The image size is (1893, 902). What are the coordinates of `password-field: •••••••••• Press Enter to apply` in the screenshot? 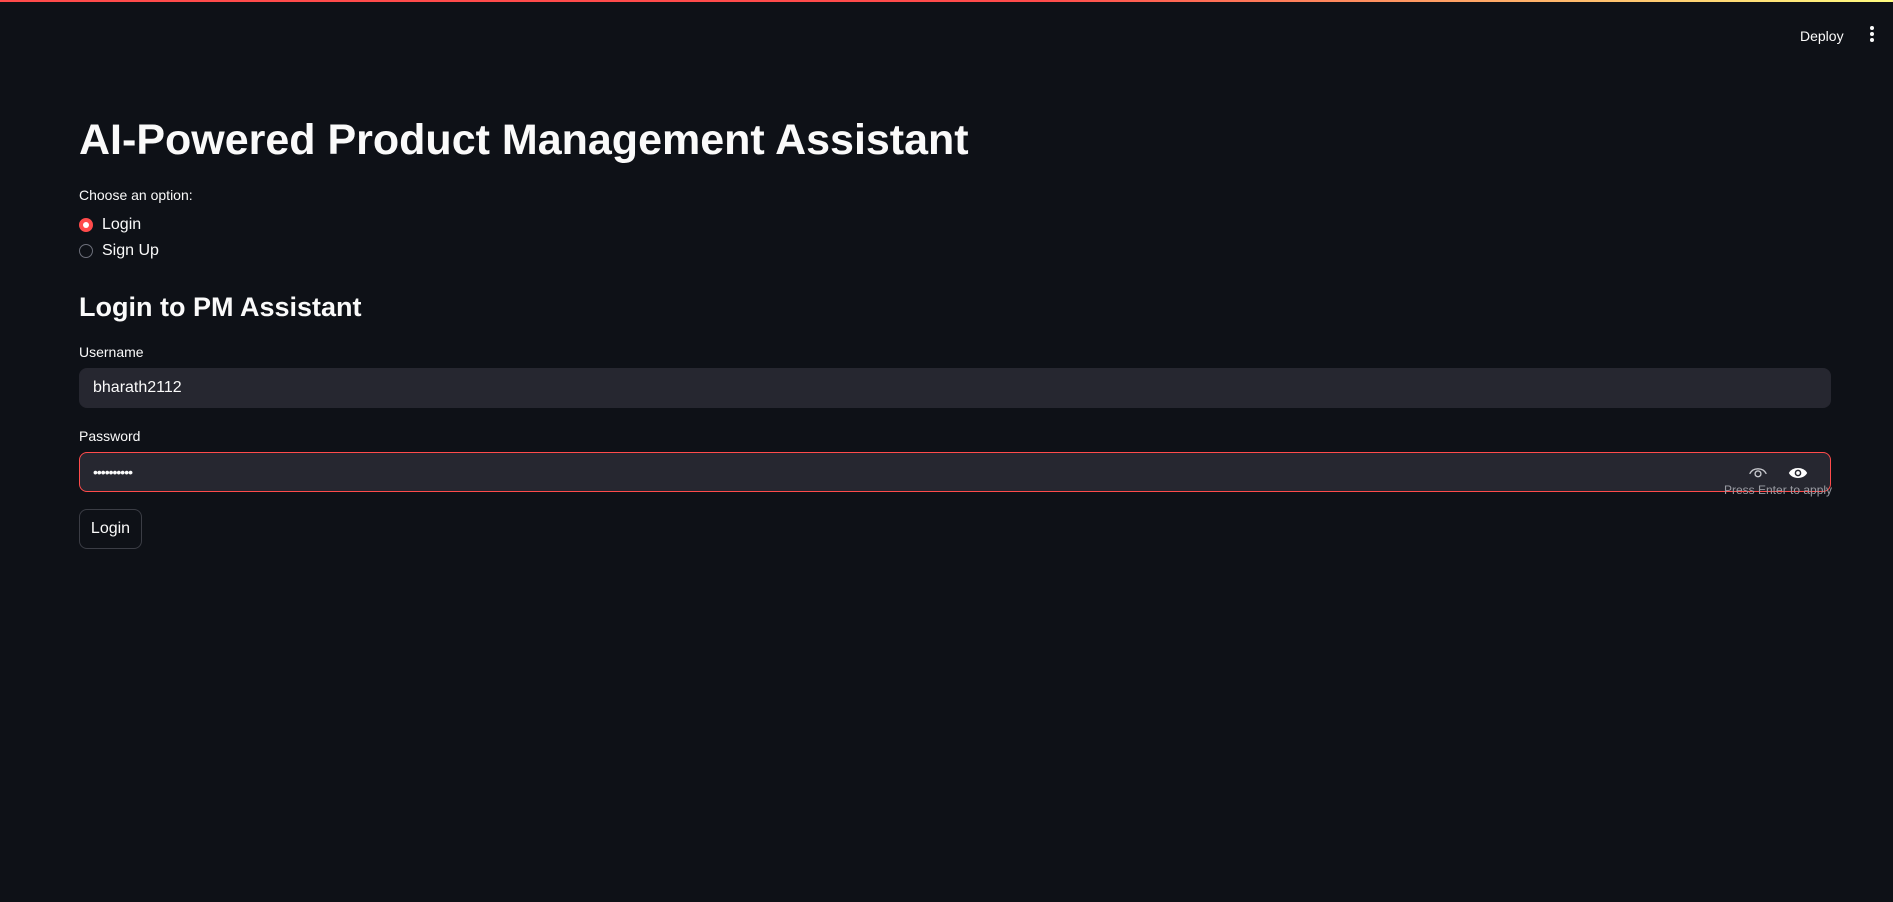 It's located at (955, 474).